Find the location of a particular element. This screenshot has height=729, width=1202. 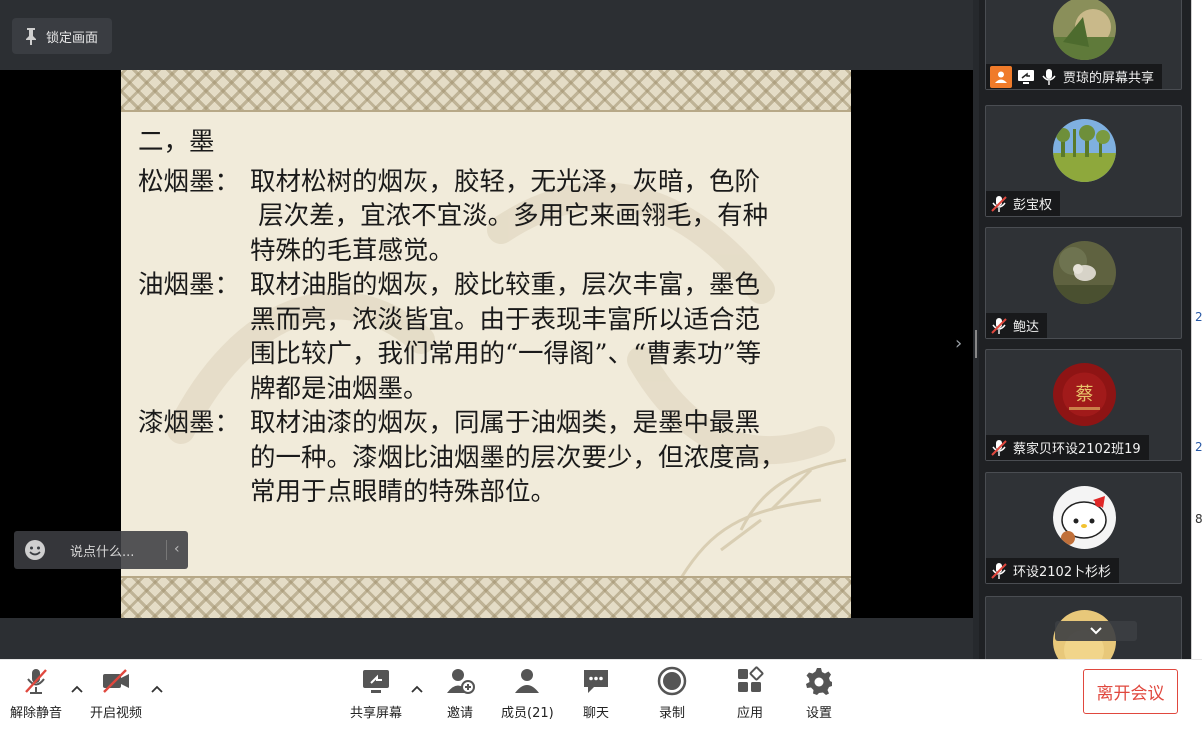

text-line: 常用于点眼睛的特殊部位。 is located at coordinates (403, 492).